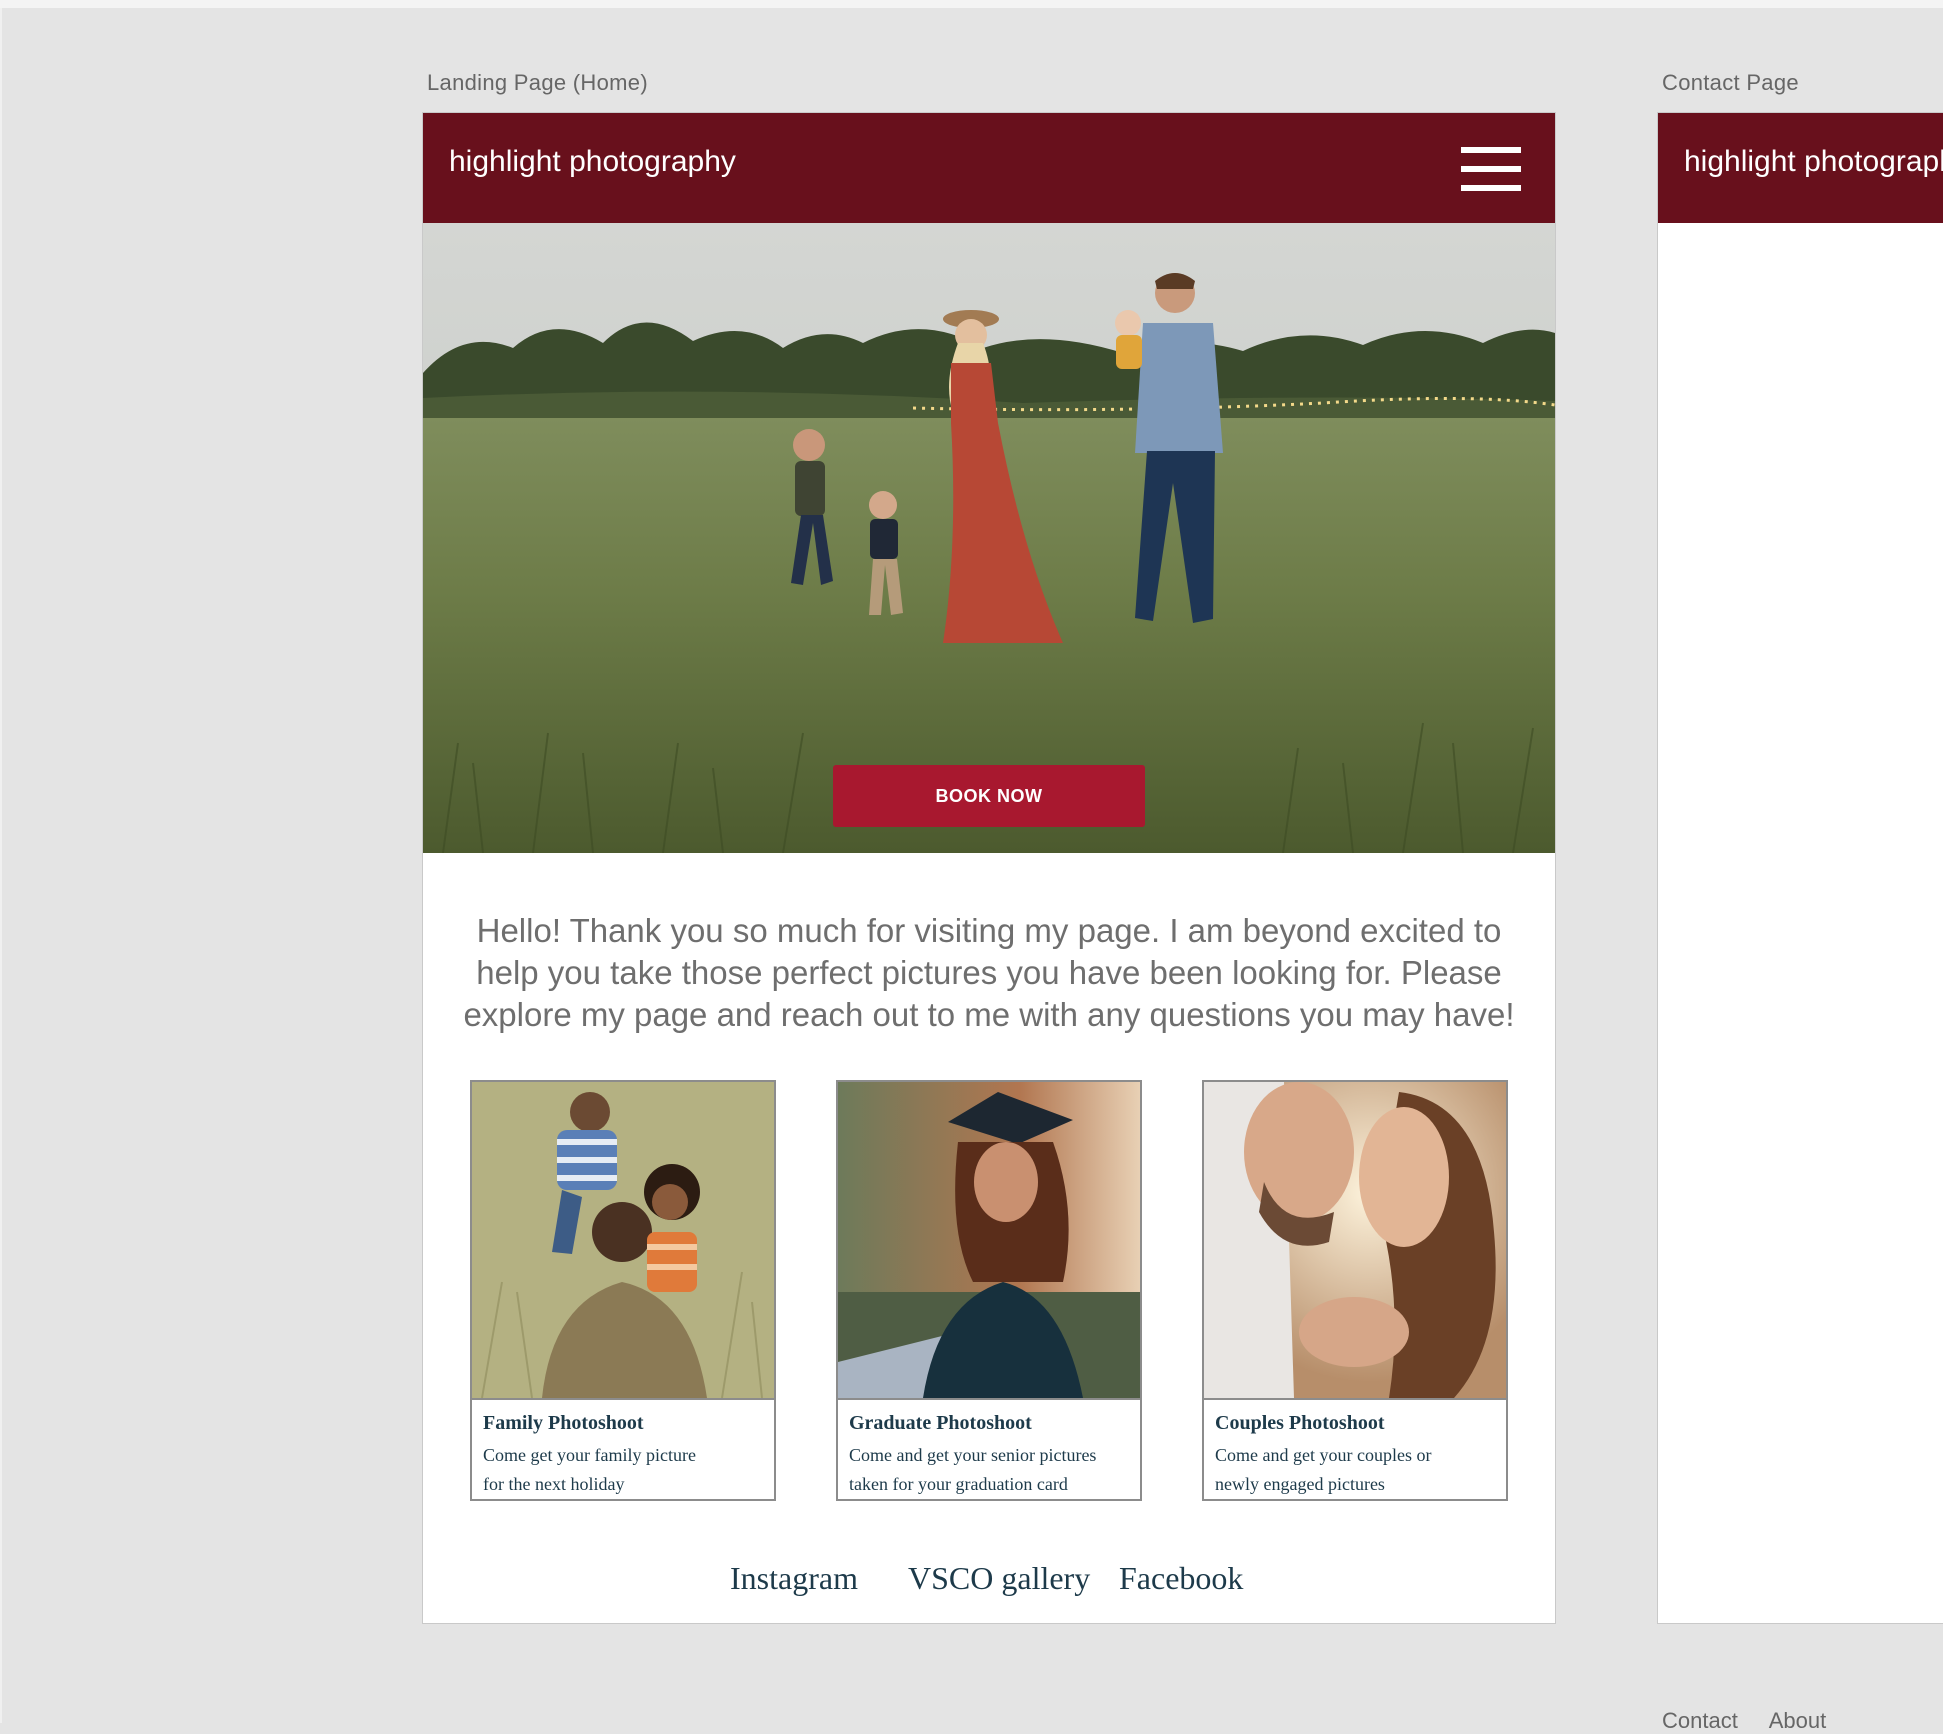  What do you see at coordinates (1730, 83) in the screenshot?
I see `artboard-label-contact: Contact Page` at bounding box center [1730, 83].